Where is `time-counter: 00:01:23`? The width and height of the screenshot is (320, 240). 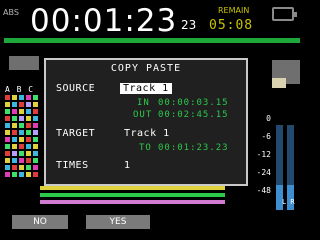
time-counter: 00:01:23 is located at coordinates (104, 21).